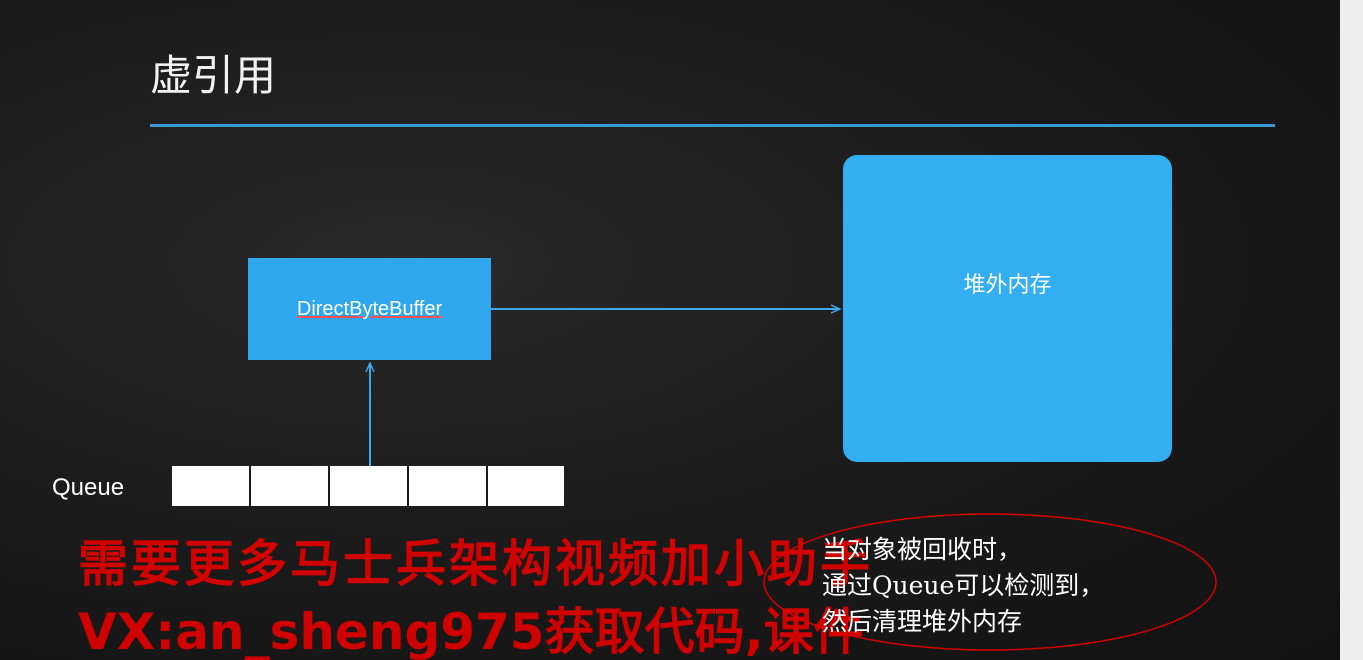 The height and width of the screenshot is (660, 1363). What do you see at coordinates (922, 621) in the screenshot?
I see `annotation-note-line: 然后清理堆外内存` at bounding box center [922, 621].